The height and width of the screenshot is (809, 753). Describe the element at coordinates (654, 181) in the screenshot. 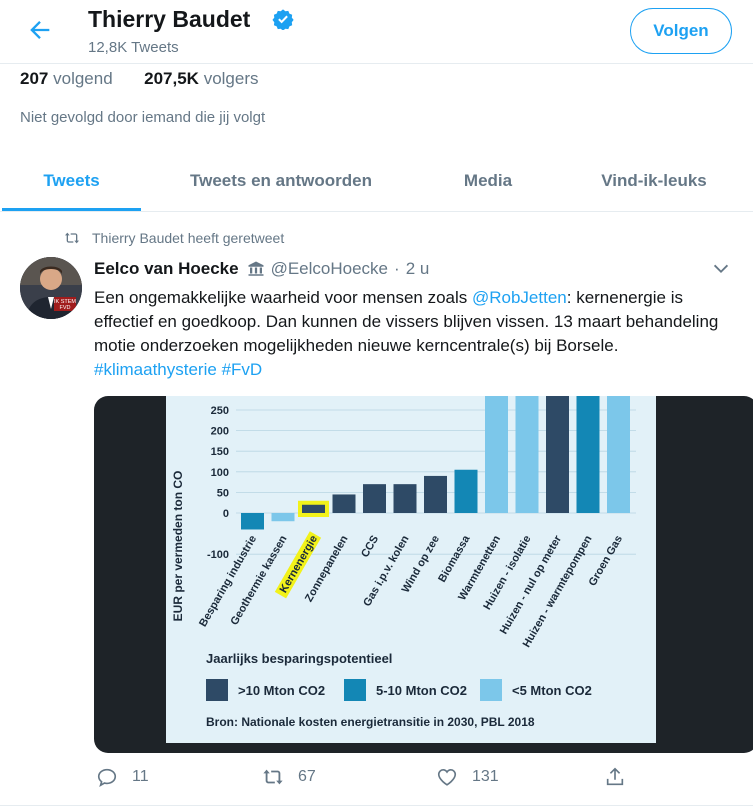

I see `tab-likes: Vind-ik-leuks` at that location.